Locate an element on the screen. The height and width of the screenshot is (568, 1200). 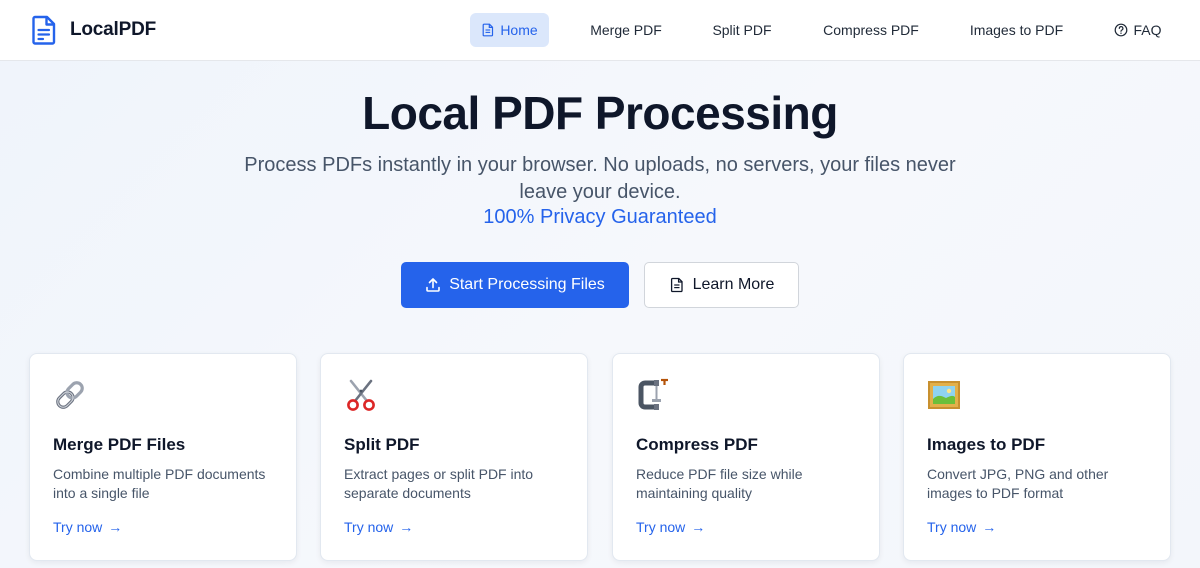
privacy-tagline: 100% Privacy Guaranteed is located at coordinates (600, 217).